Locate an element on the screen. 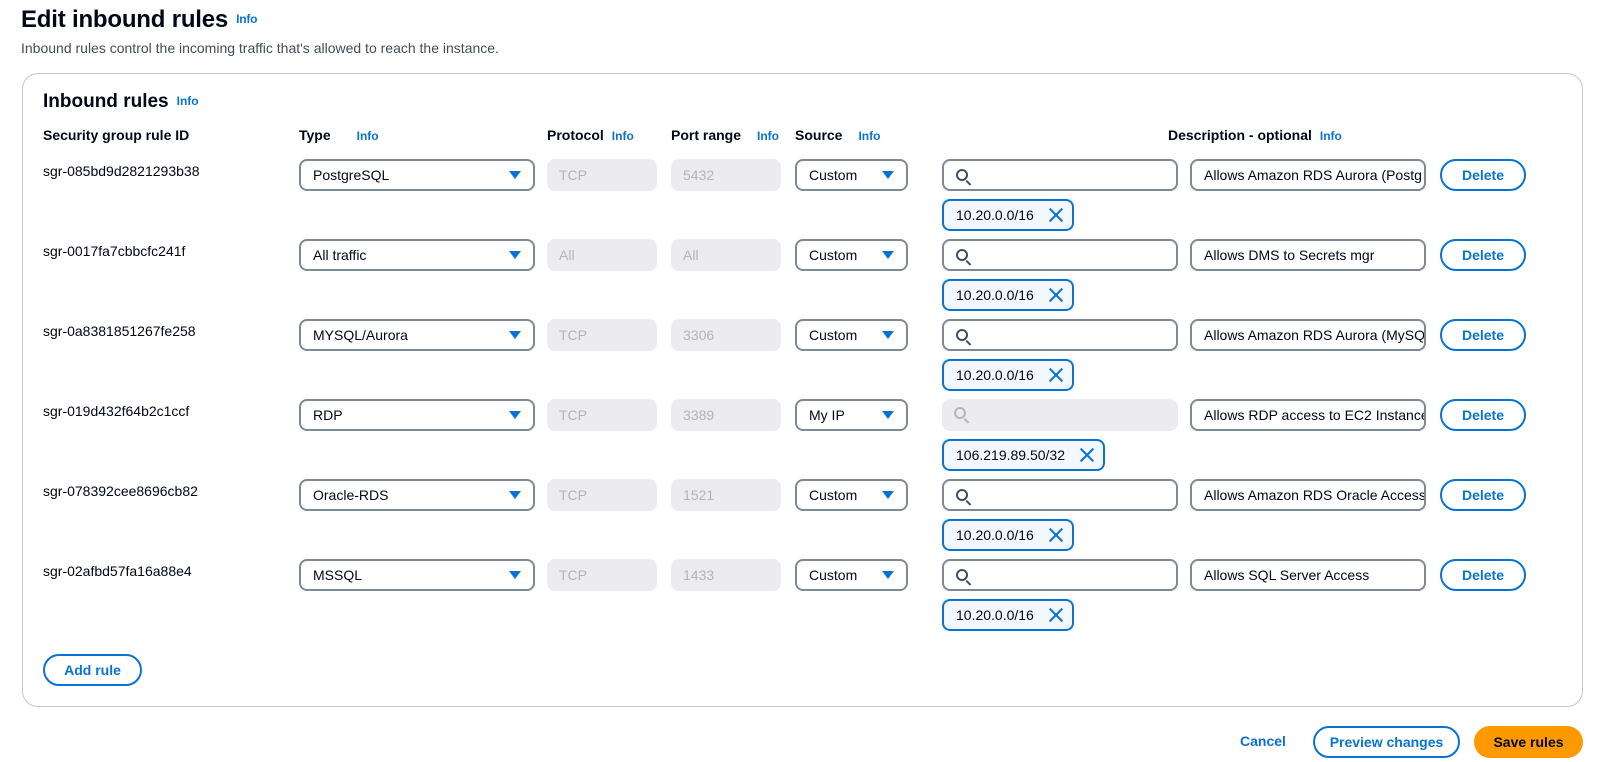 Image resolution: width=1600 pixels, height=762 pixels. page-info-link: Info is located at coordinates (246, 19).